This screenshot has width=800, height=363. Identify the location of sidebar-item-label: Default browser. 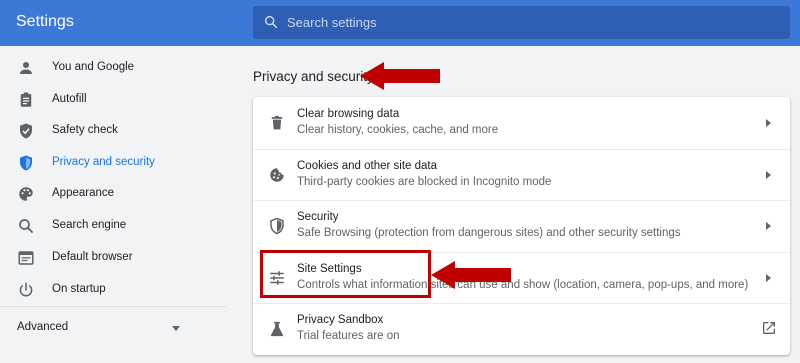
(92, 257).